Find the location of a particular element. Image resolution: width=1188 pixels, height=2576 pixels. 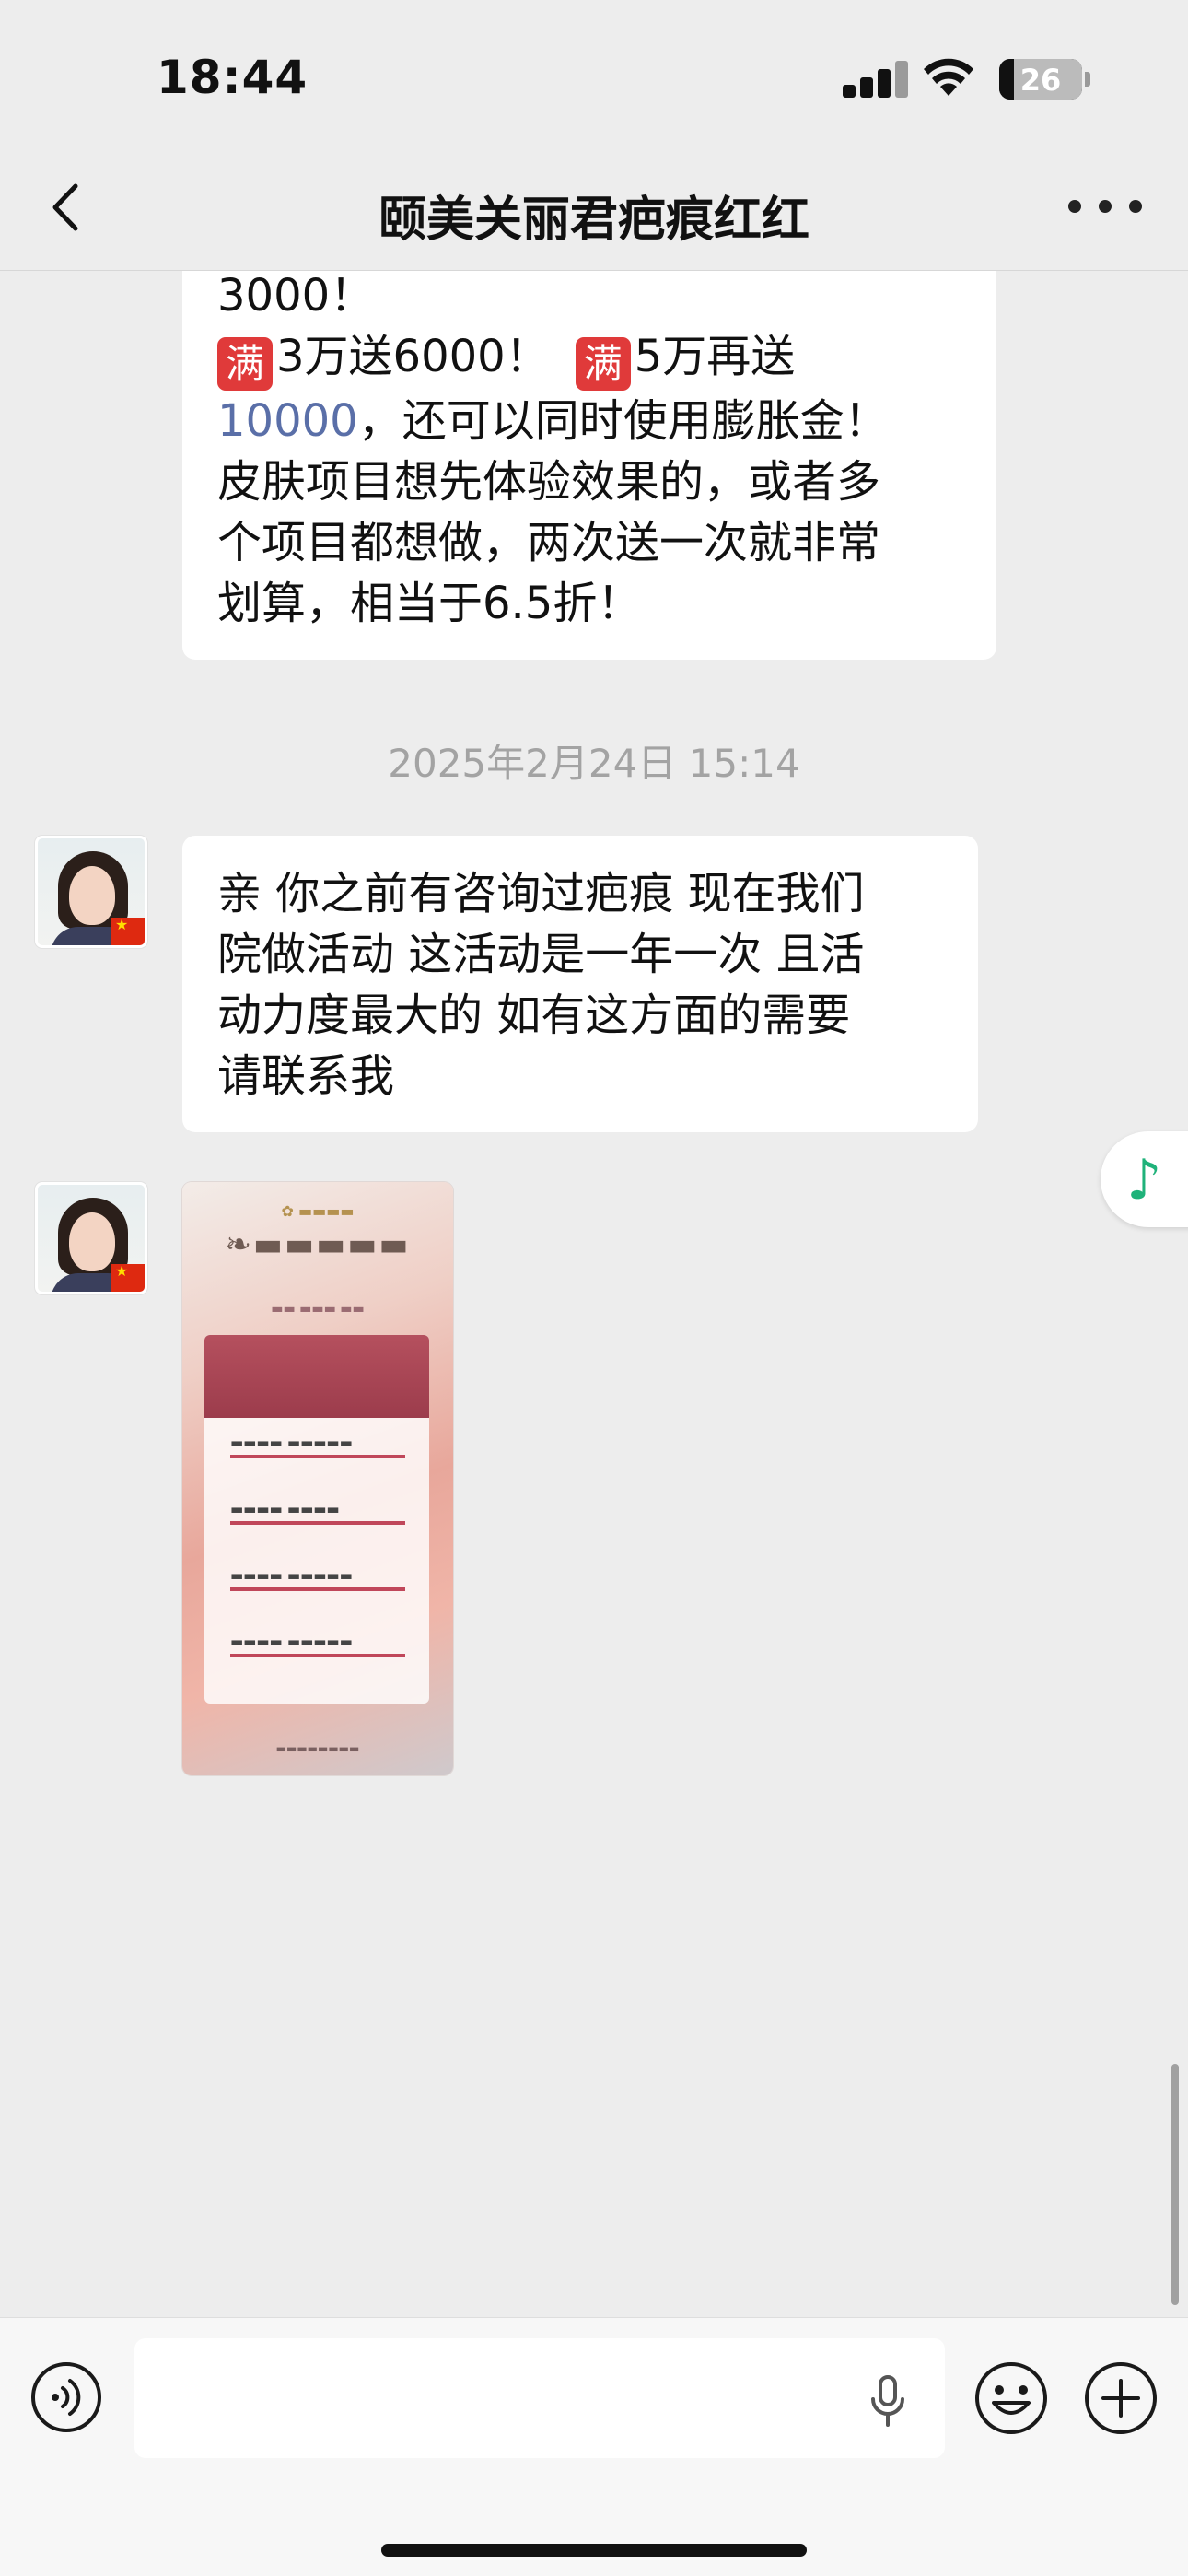

floating-music-button: ♪ is located at coordinates (1144, 1179).